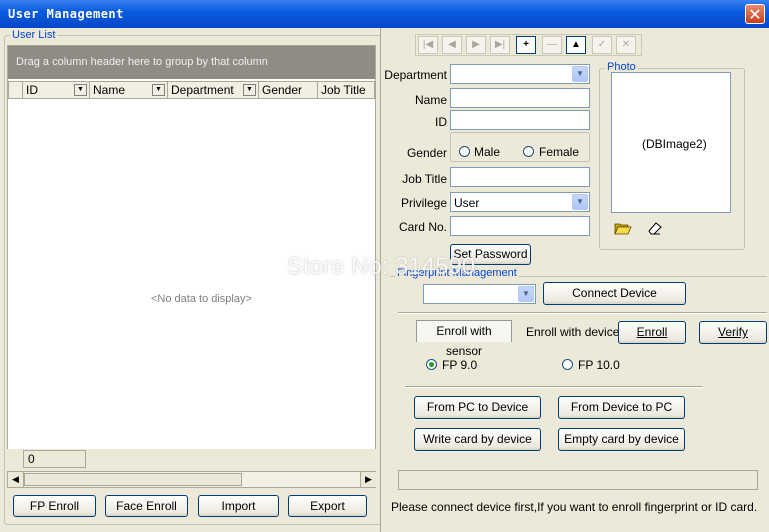  I want to click on column-header-job-title: Job Title, so click(347, 90).